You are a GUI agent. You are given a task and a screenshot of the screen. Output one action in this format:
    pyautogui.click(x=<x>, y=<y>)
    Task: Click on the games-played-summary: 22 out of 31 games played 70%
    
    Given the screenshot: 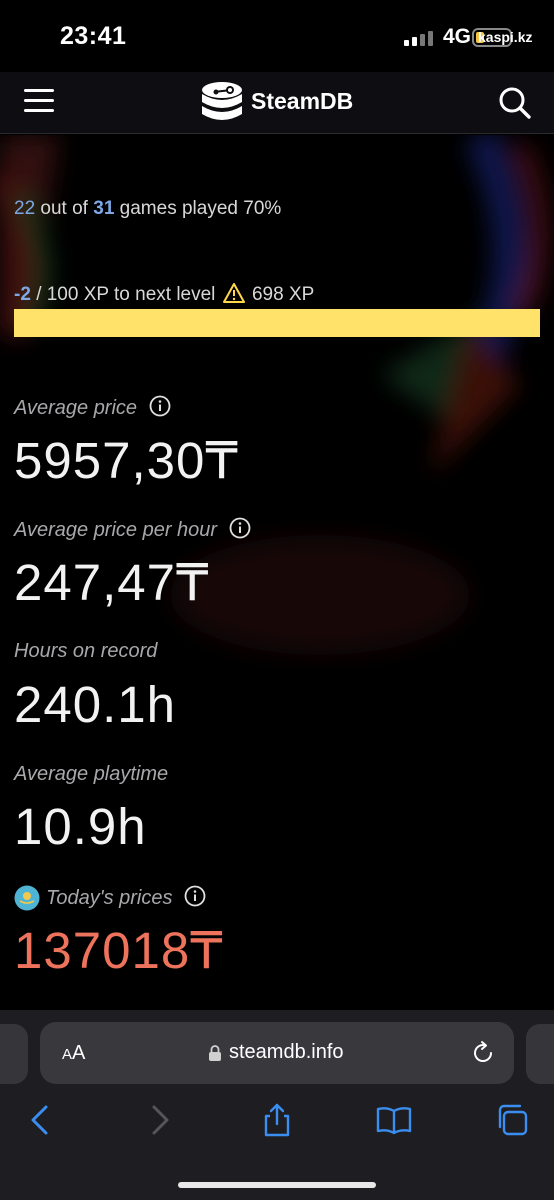 What is the action you would take?
    pyautogui.click(x=147, y=209)
    